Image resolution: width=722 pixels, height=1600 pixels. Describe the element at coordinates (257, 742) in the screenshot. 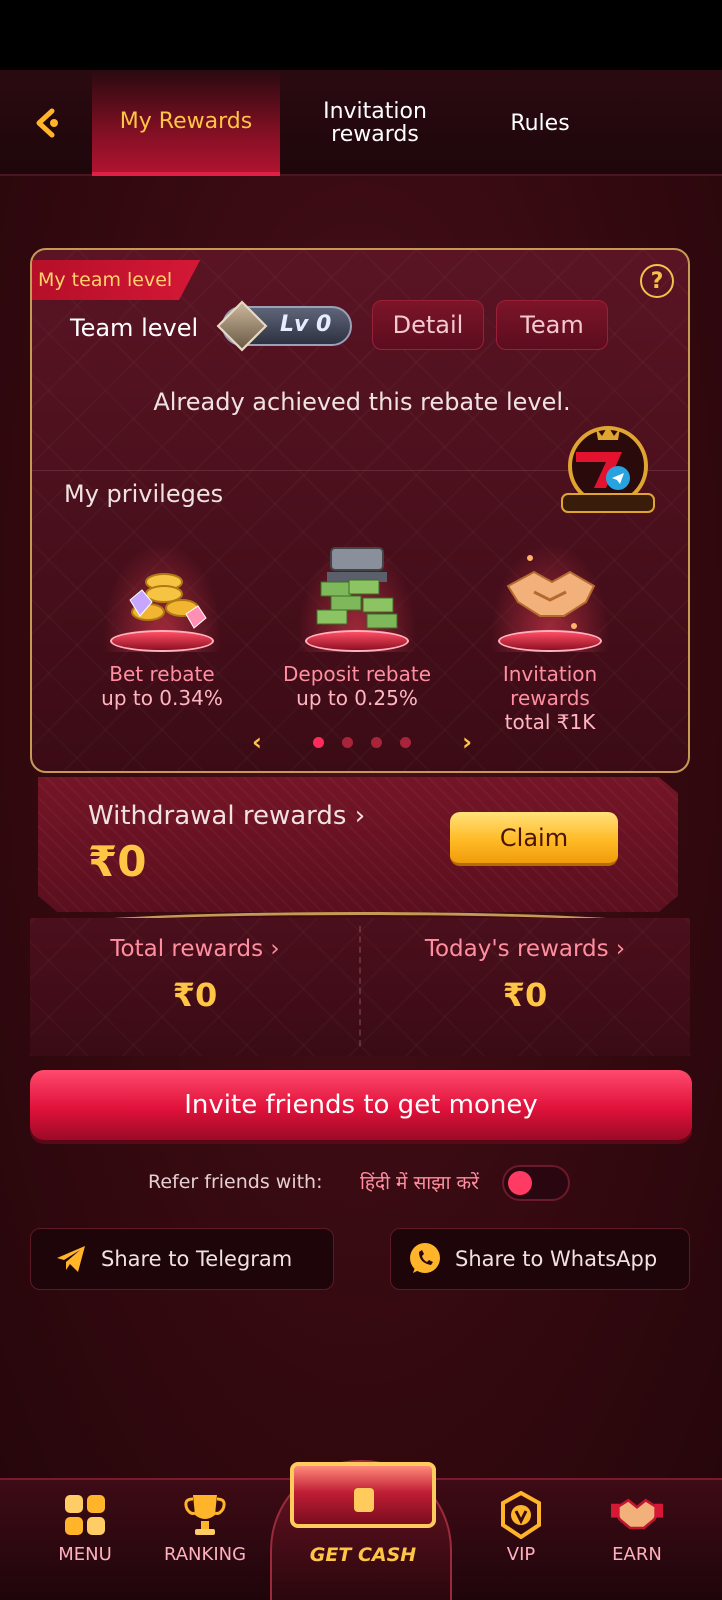

I see `pager-prev-icon: ‹` at that location.